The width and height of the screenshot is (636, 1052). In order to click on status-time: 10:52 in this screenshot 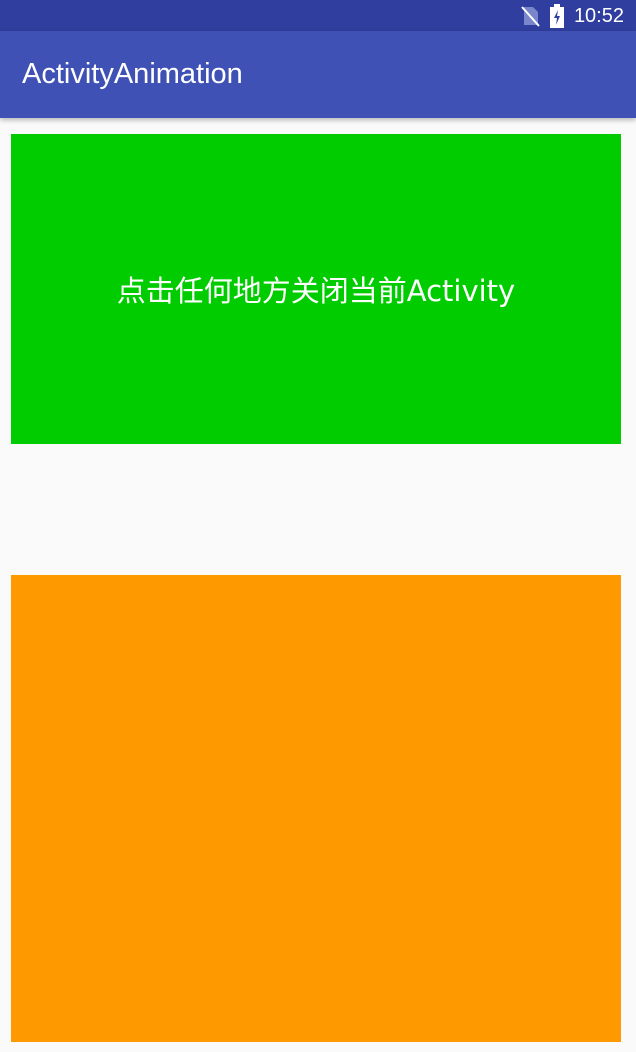, I will do `click(598, 15)`.